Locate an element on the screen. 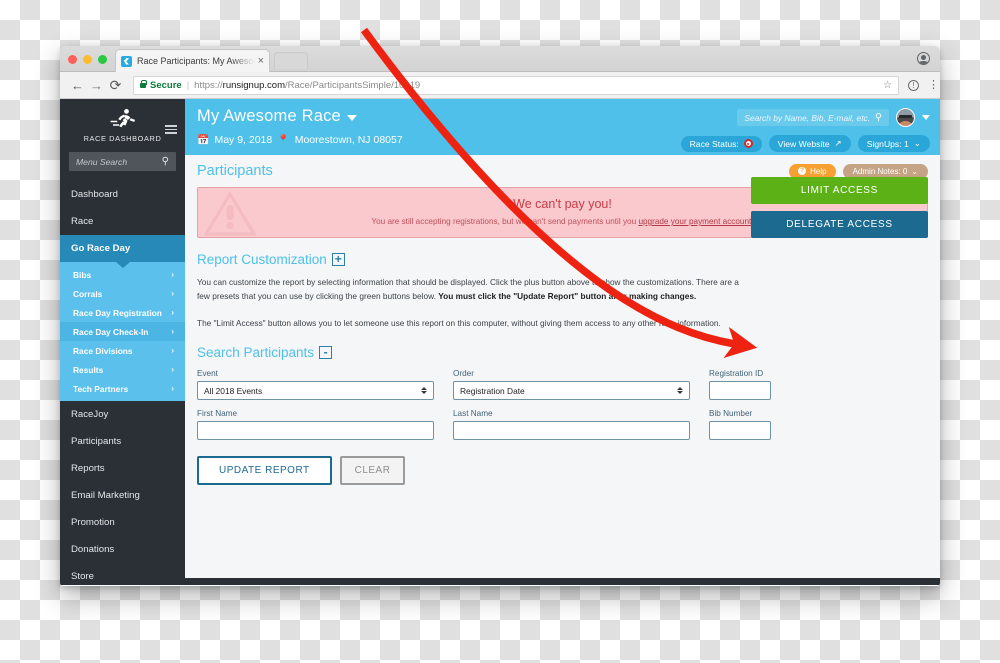 Image resolution: width=1000 pixels, height=663 pixels. sidebar-brand-label: RACE DASHBOARD is located at coordinates (122, 138).